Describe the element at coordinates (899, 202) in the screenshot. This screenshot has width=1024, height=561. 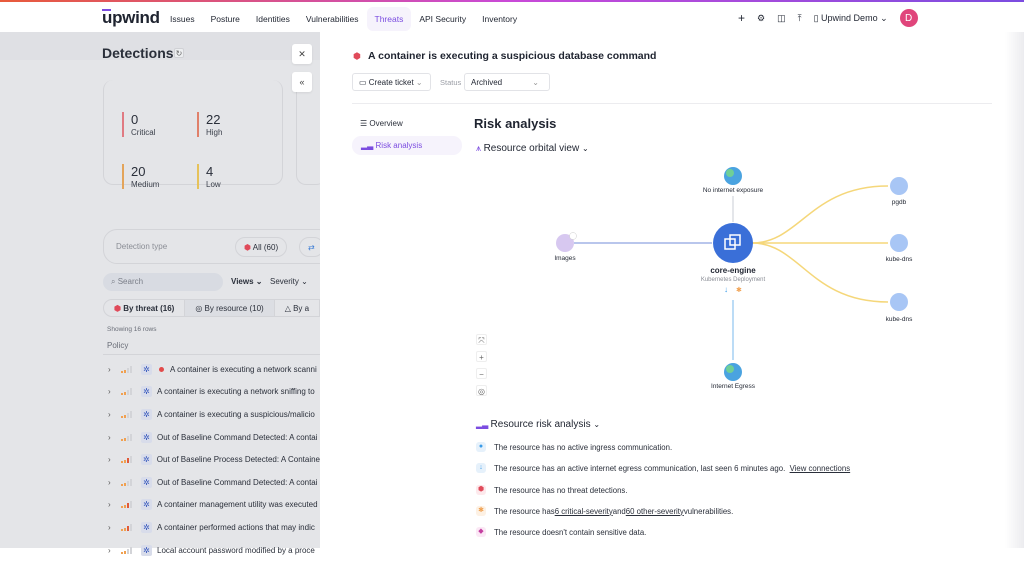
I see `pgdb-label: pgdb` at that location.